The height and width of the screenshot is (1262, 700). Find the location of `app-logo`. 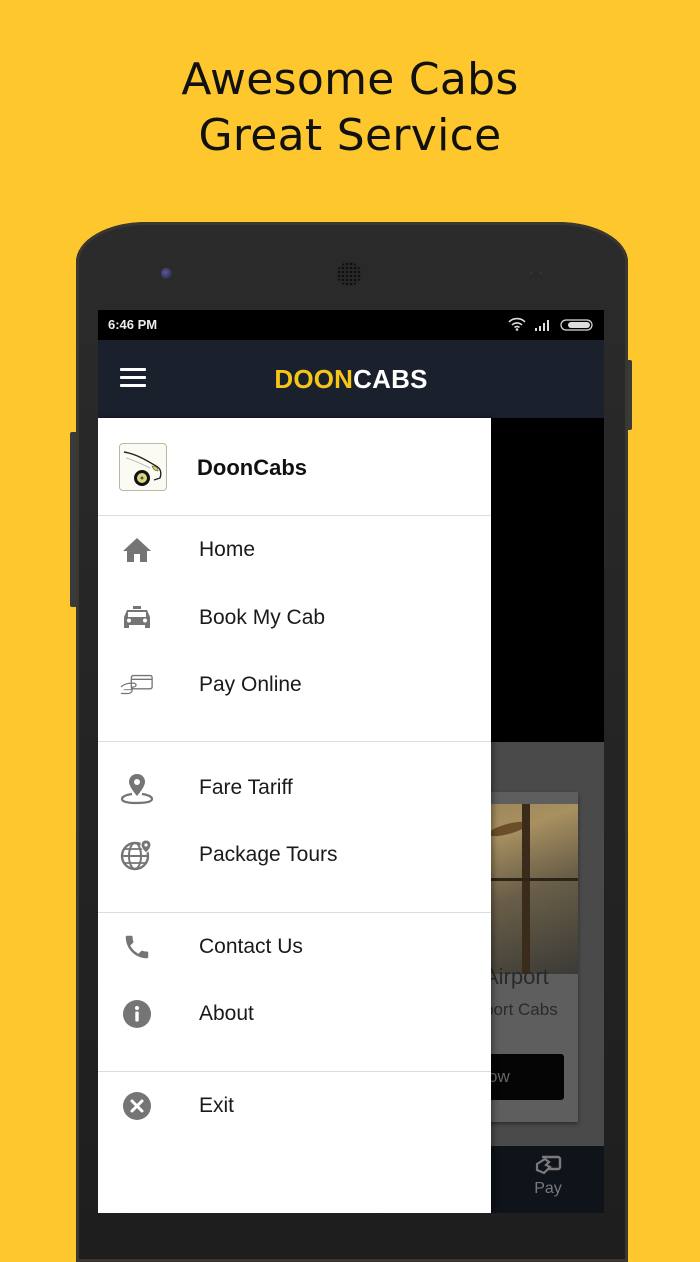

app-logo is located at coordinates (143, 467).